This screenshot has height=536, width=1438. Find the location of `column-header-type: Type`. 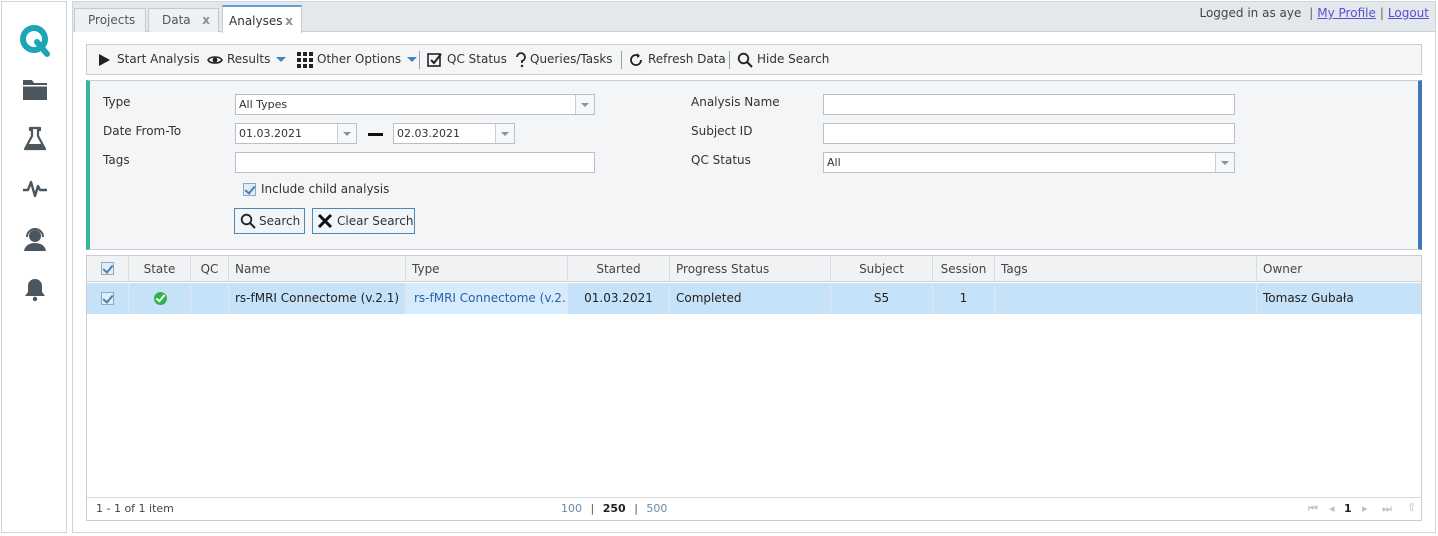

column-header-type: Type is located at coordinates (487, 269).